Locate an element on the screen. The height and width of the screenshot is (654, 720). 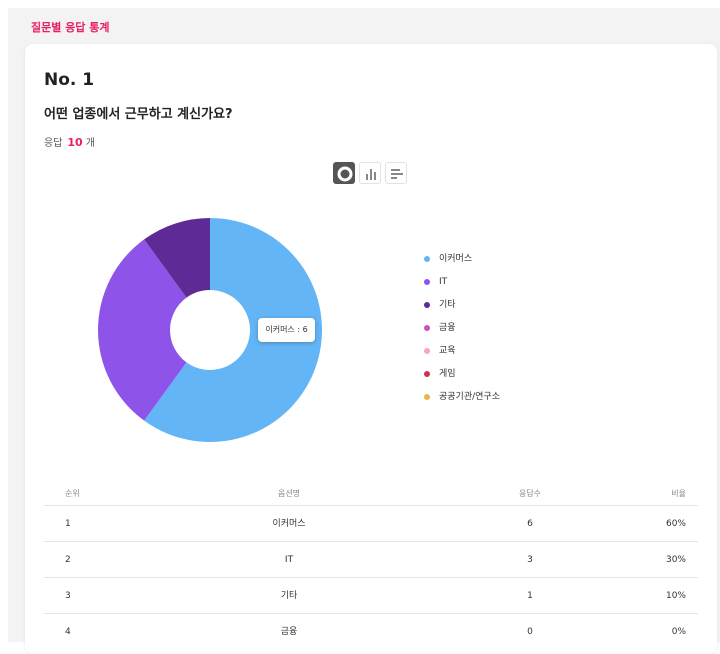
header-count: 응답수 is located at coordinates (530, 493).